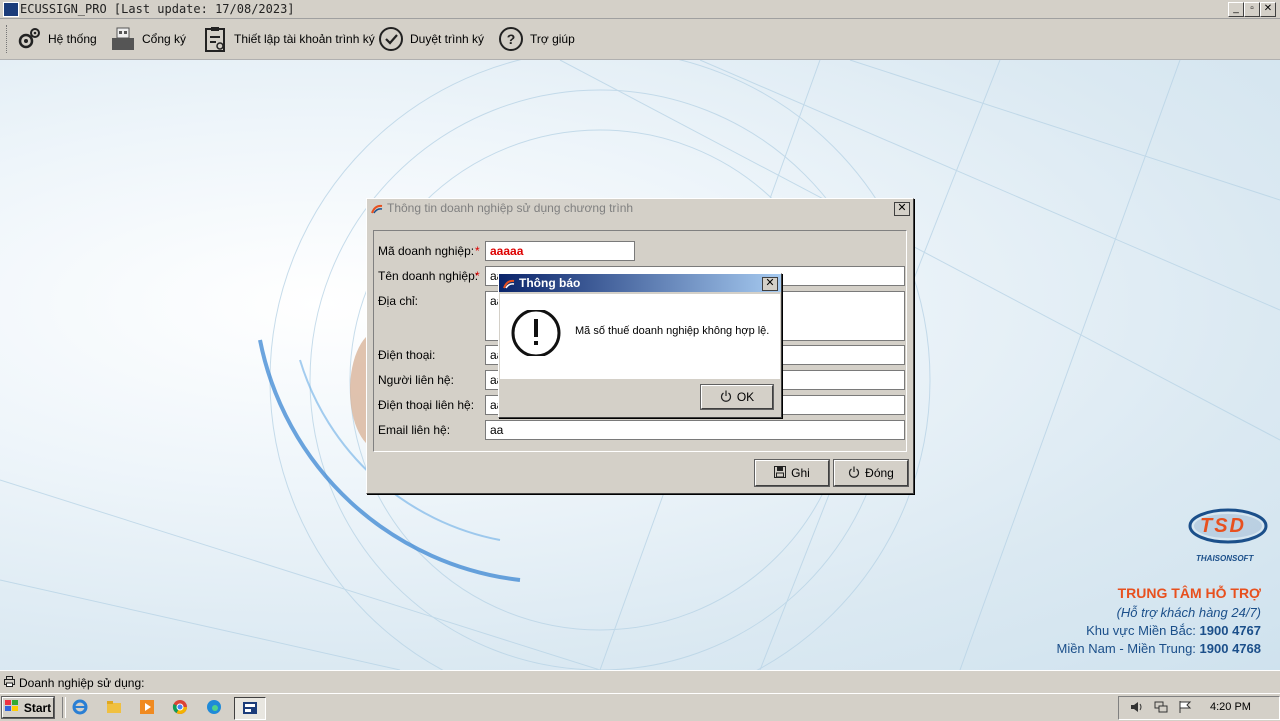  Describe the element at coordinates (407, 355) in the screenshot. I see `dien-thoai-label: Điện thoại:` at that location.